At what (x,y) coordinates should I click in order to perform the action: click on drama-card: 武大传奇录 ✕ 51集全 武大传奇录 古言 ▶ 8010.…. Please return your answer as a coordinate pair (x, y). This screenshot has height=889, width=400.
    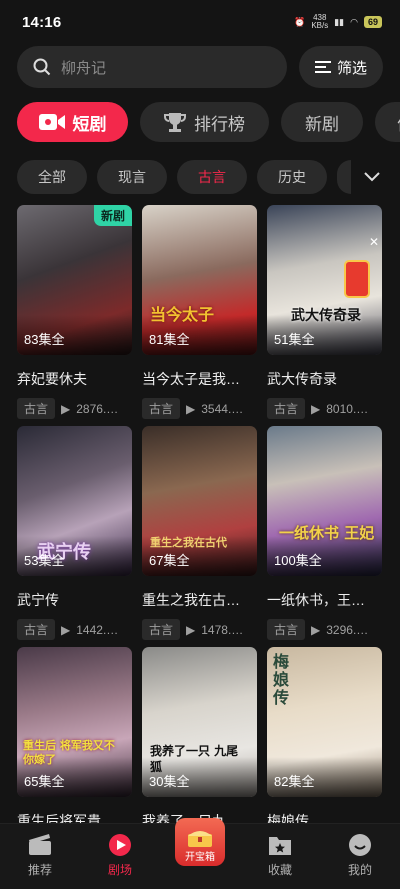
    Looking at the image, I should click on (324, 315).